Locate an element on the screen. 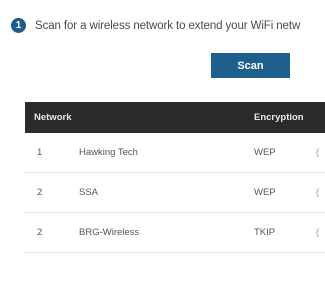  network-row is located at coordinates (175, 269).